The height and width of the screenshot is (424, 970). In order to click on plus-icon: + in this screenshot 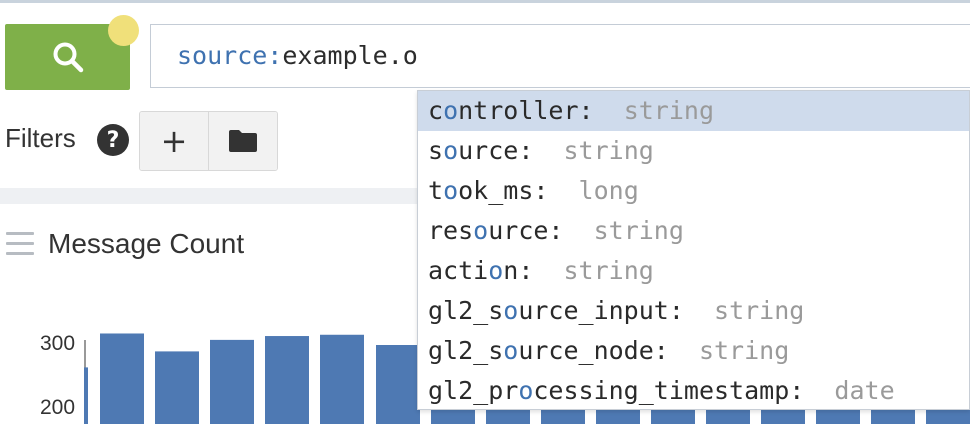, I will do `click(174, 141)`.